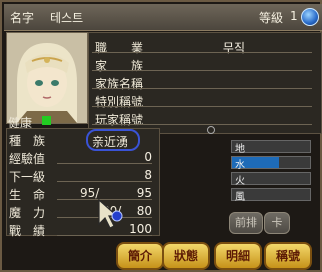 The height and width of the screenshot is (272, 322). I want to click on tab-detail: 明細, so click(238, 256).